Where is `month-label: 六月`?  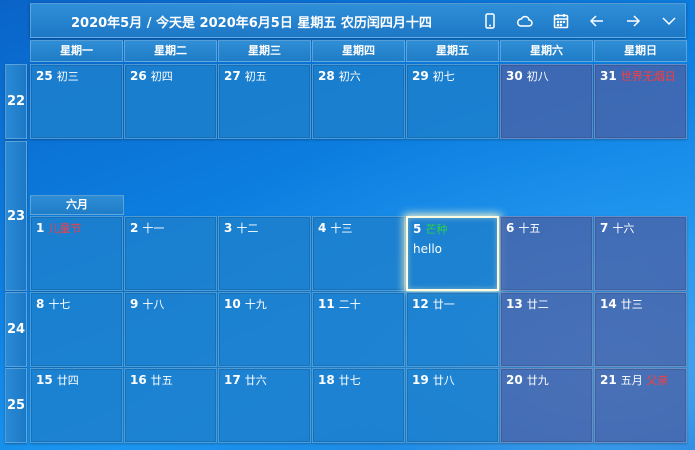
month-label: 六月 is located at coordinates (77, 205).